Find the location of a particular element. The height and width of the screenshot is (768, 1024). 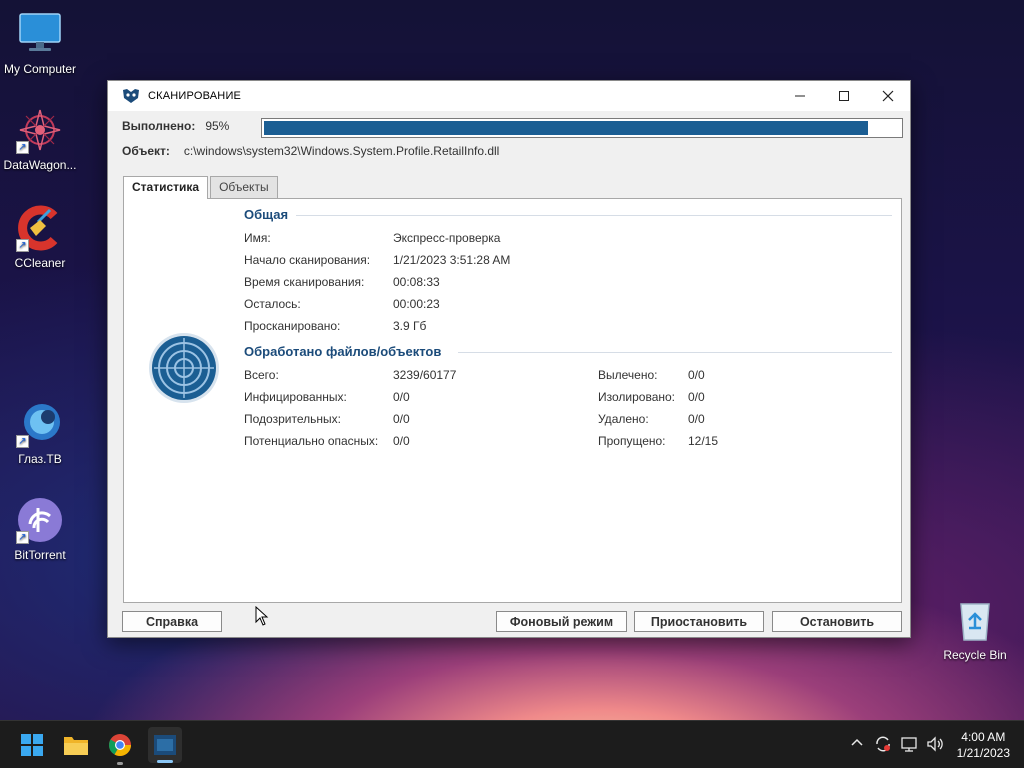

processed-value: 3239/60177 is located at coordinates (425, 375).